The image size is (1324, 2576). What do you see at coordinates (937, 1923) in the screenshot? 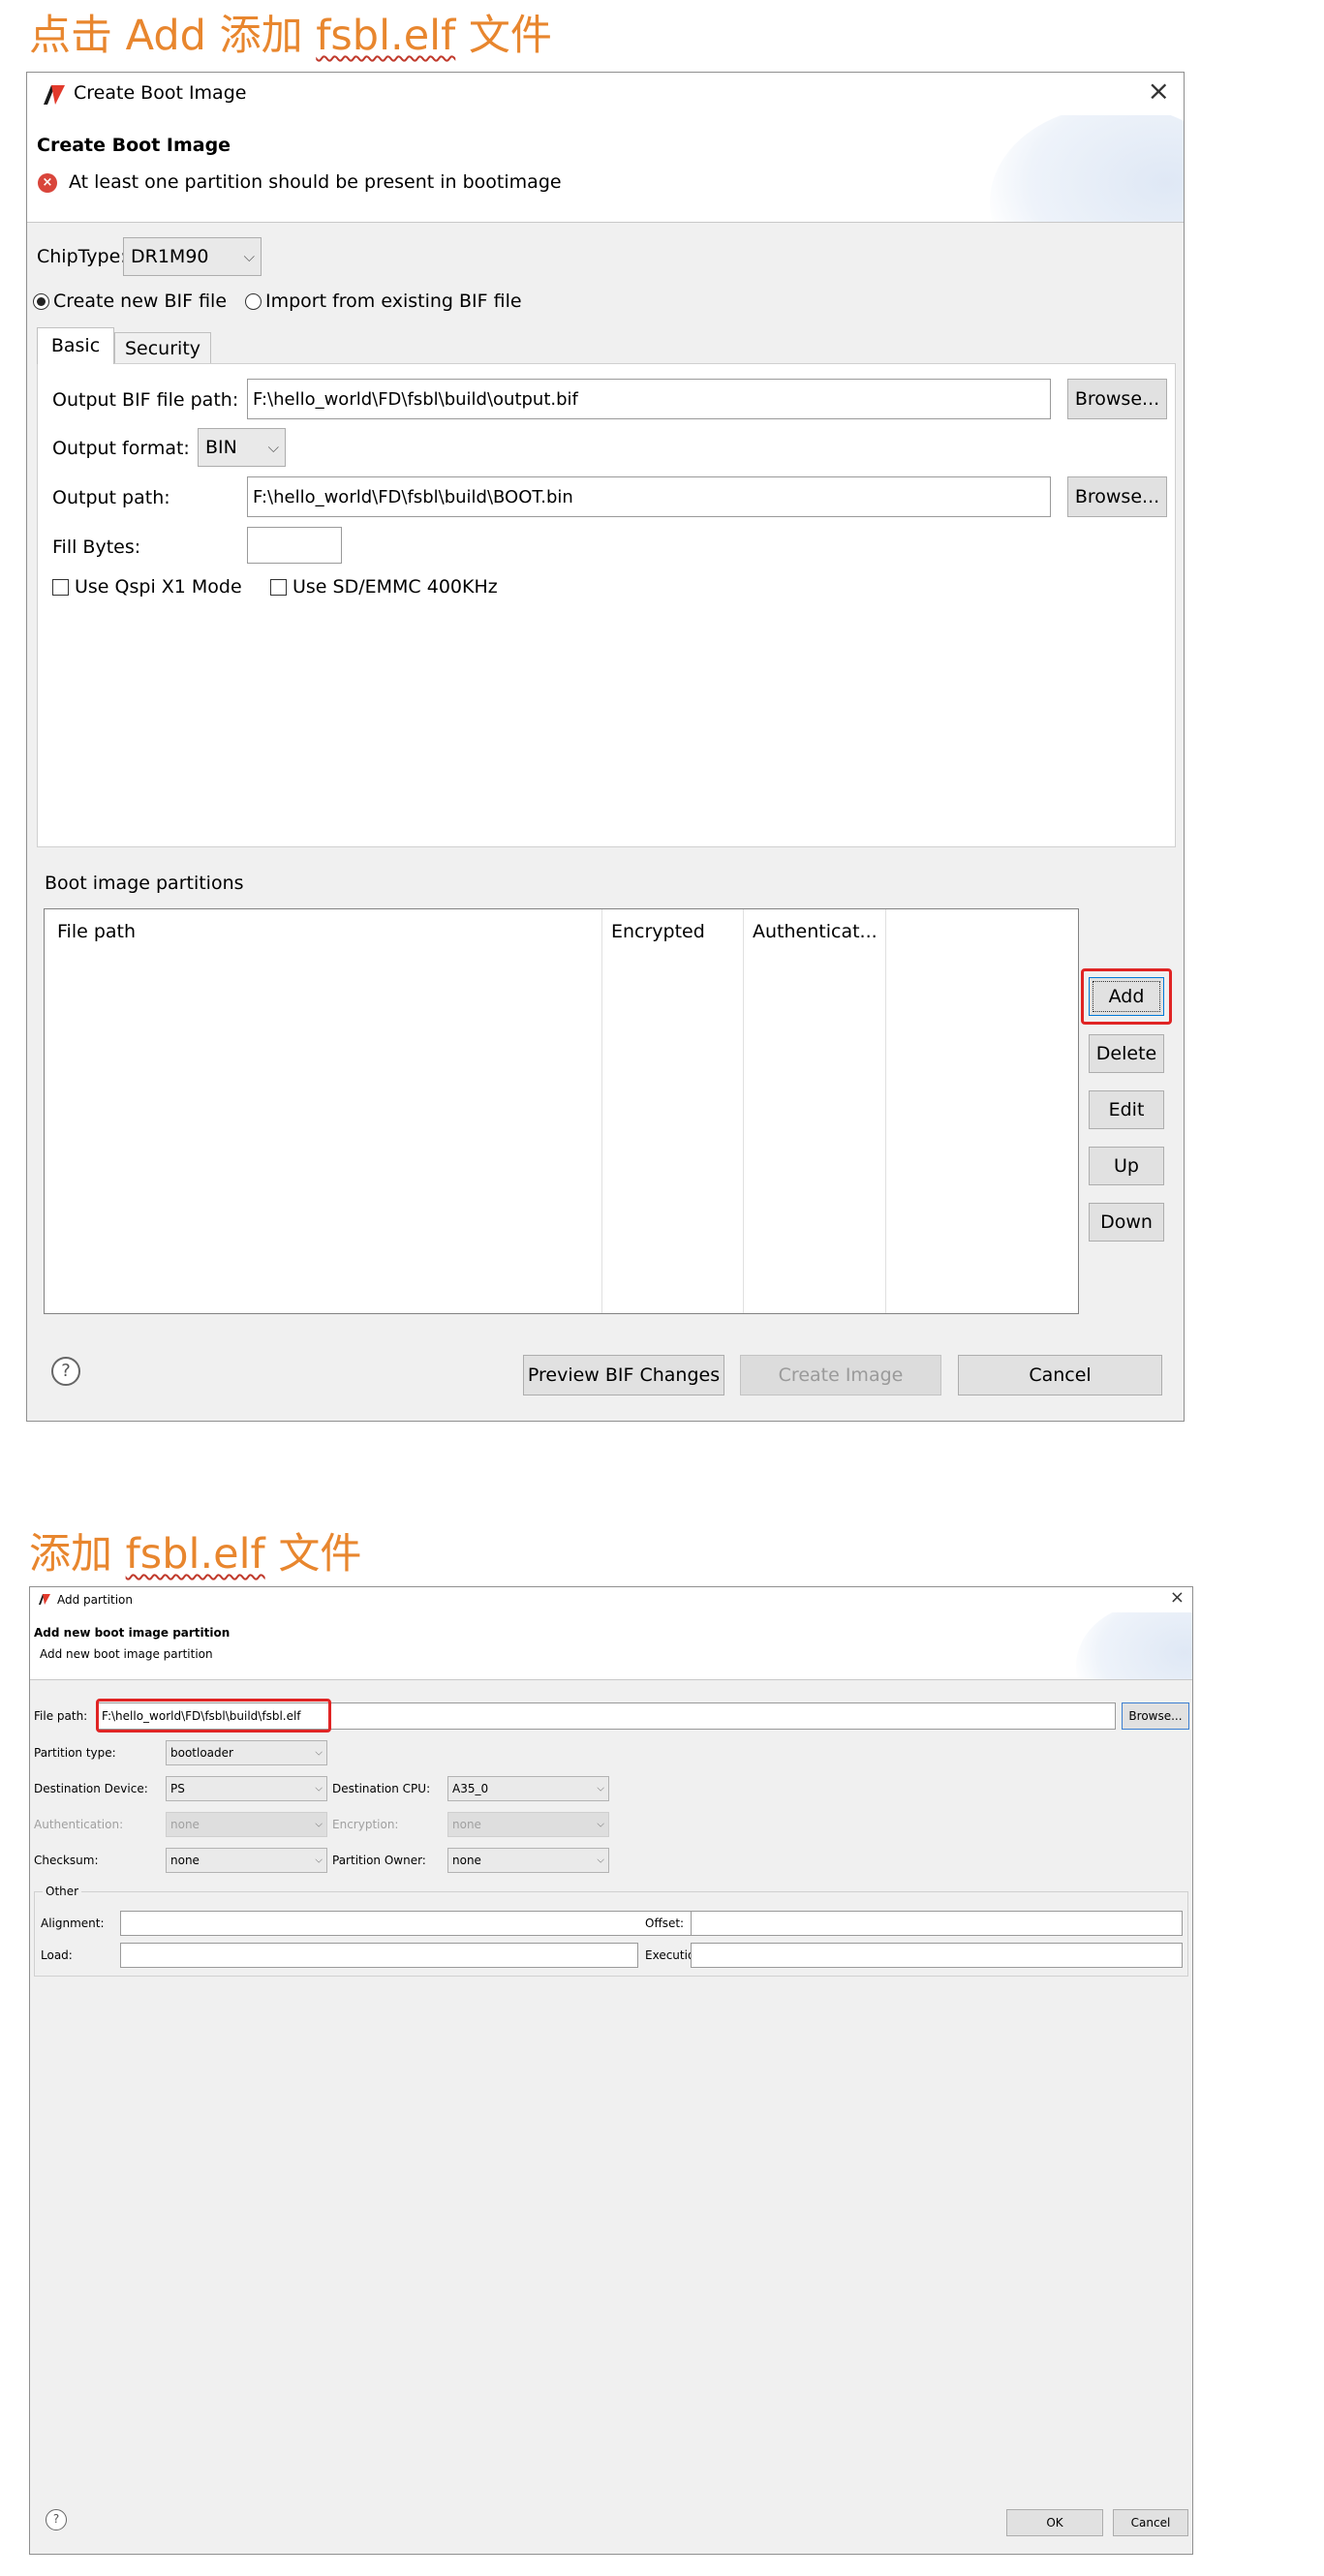
I see `offset-field` at bounding box center [937, 1923].